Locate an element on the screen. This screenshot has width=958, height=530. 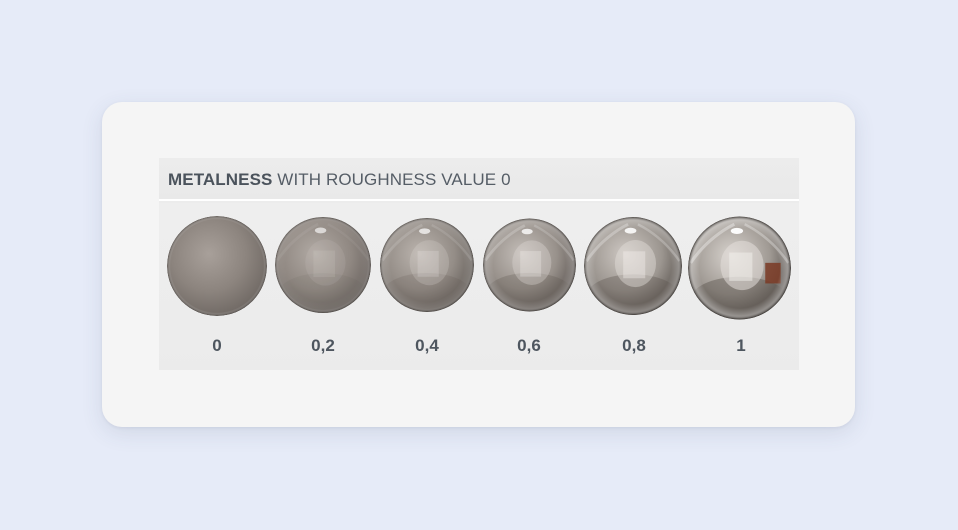
figure-title-rest: WITH ROUGHNESS VALUE 0 is located at coordinates (391, 179).